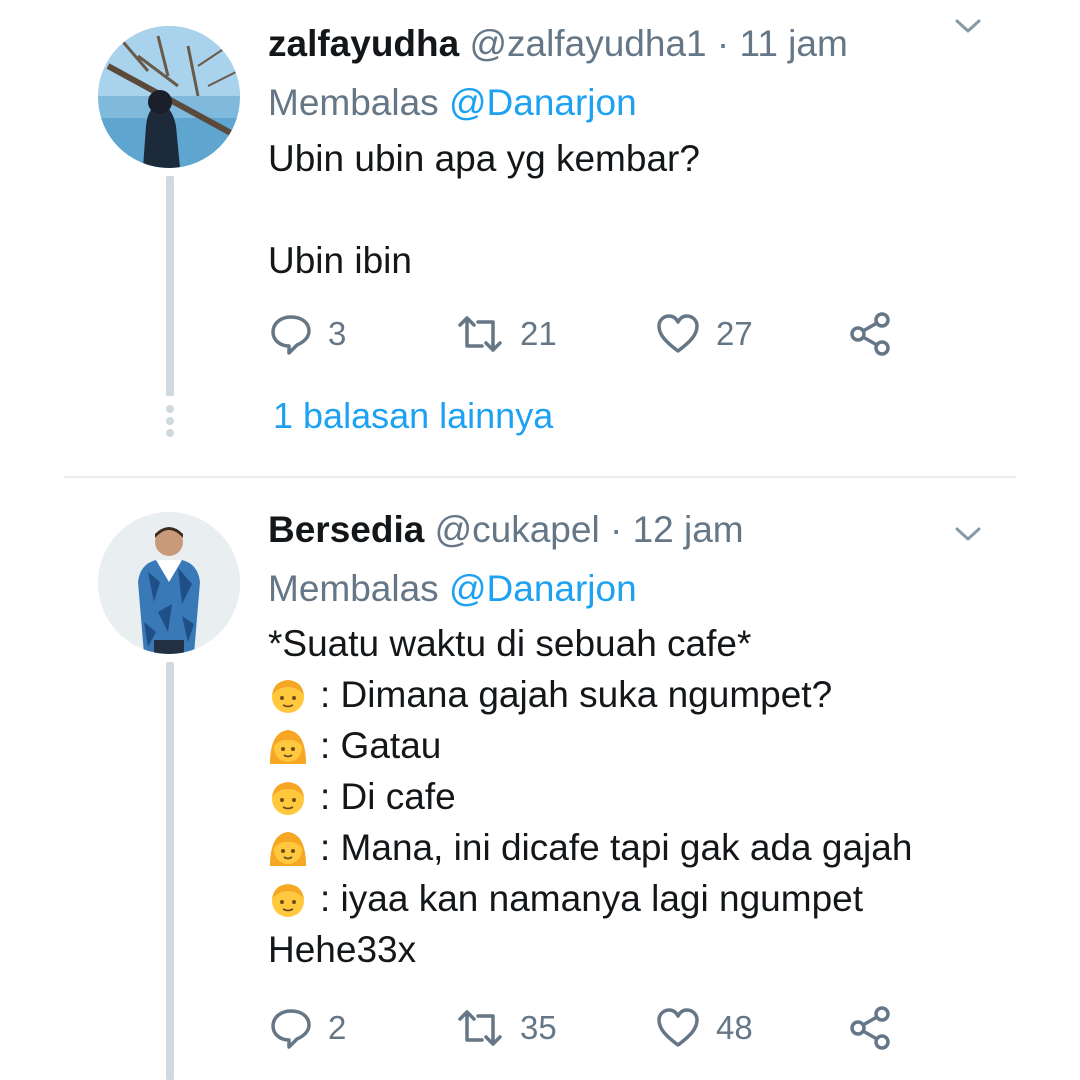  I want to click on line-text: : Mana, ini dicafe tapi gak ada gajah, so click(616, 847).